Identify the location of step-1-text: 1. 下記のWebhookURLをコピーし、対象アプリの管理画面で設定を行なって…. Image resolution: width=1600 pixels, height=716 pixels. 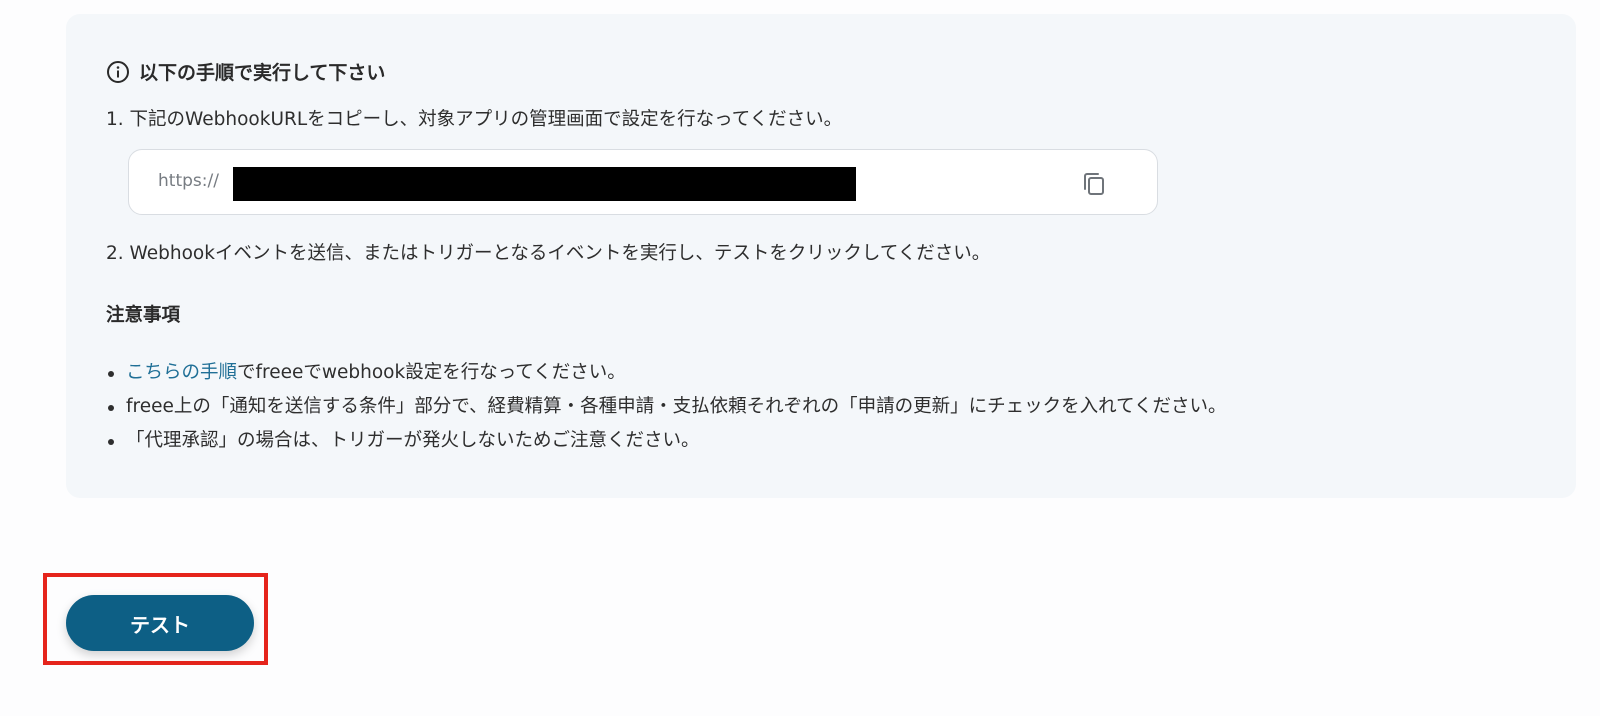
(474, 119).